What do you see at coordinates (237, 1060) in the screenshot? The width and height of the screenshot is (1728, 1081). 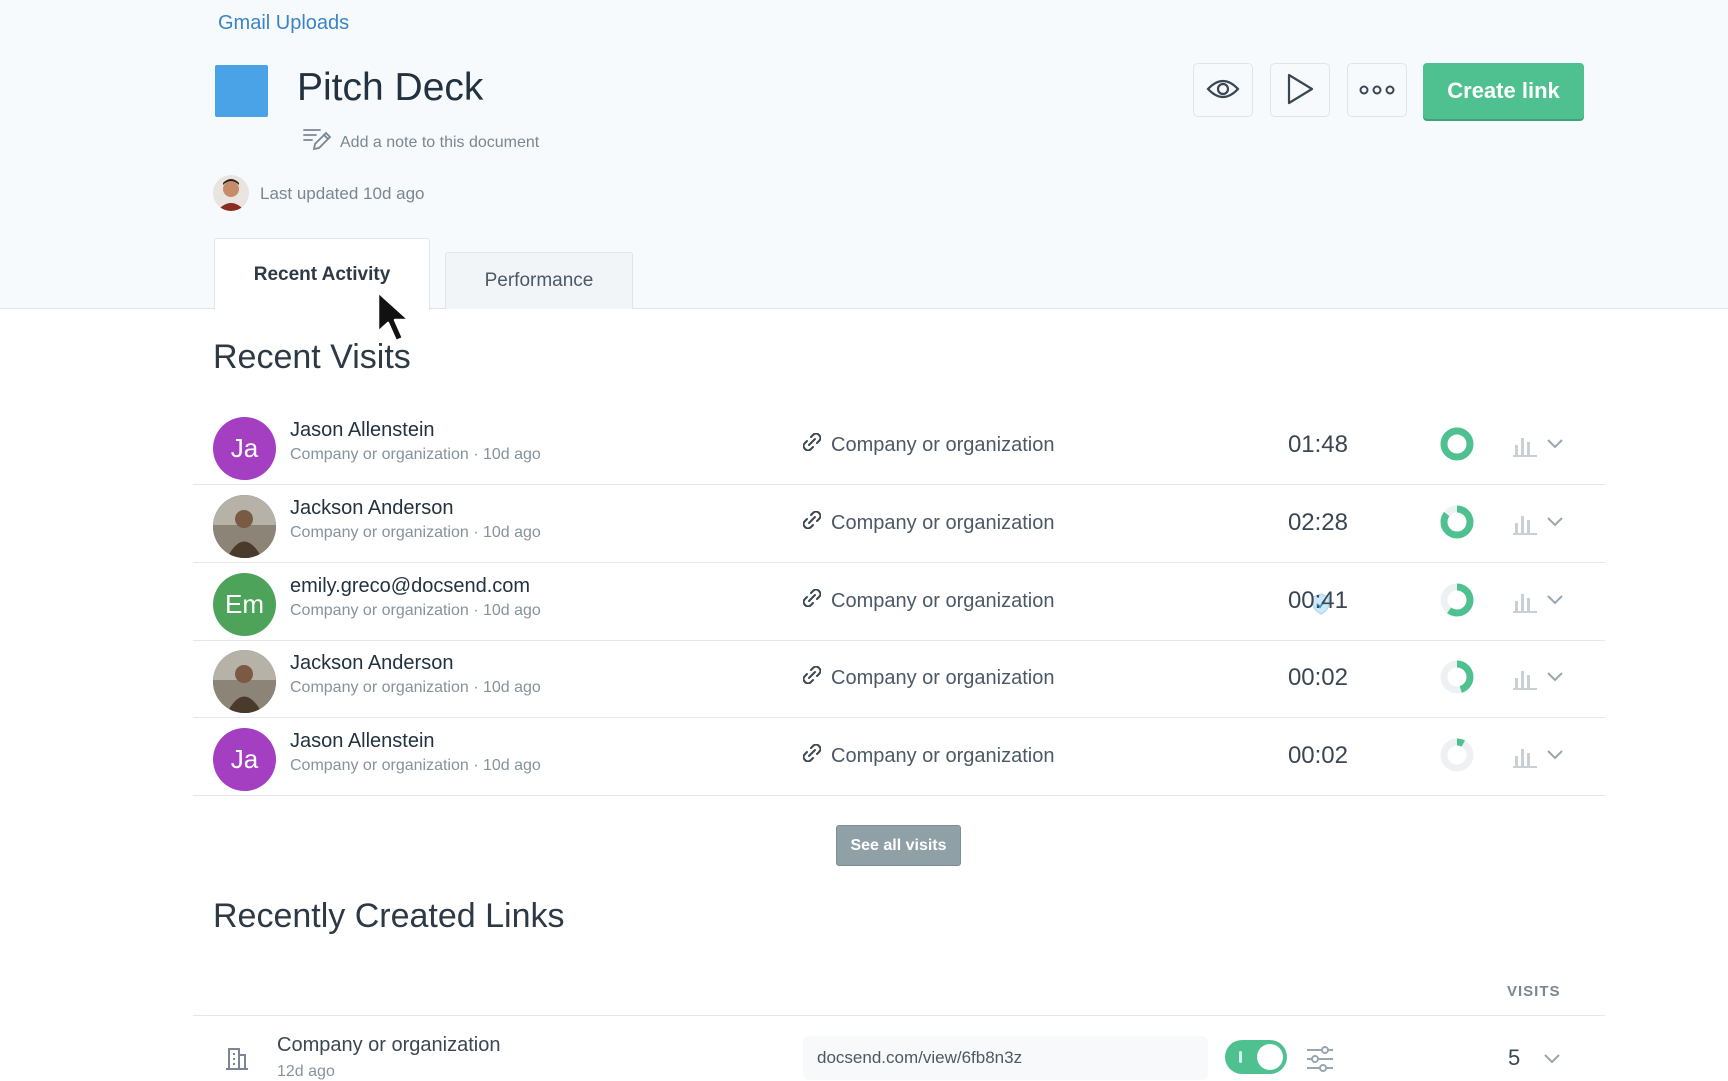 I see `building-icon` at bounding box center [237, 1060].